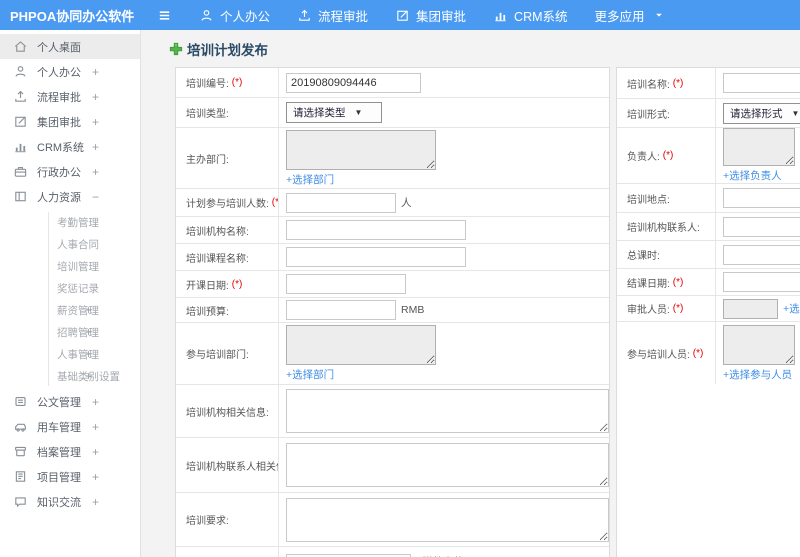 This screenshot has height=557, width=800. I want to click on user-icon, so click(206, 15).